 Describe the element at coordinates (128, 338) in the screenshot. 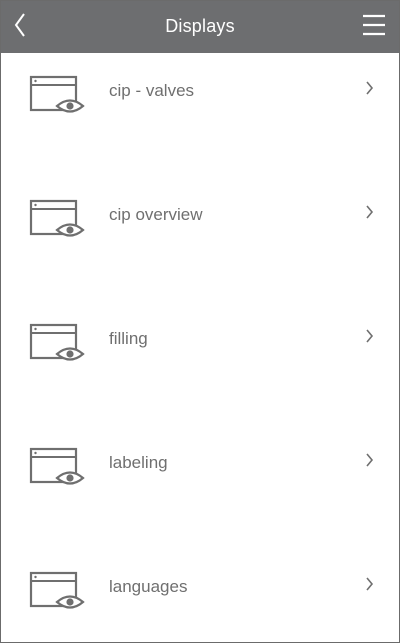

I see `list-item-label: filling` at that location.